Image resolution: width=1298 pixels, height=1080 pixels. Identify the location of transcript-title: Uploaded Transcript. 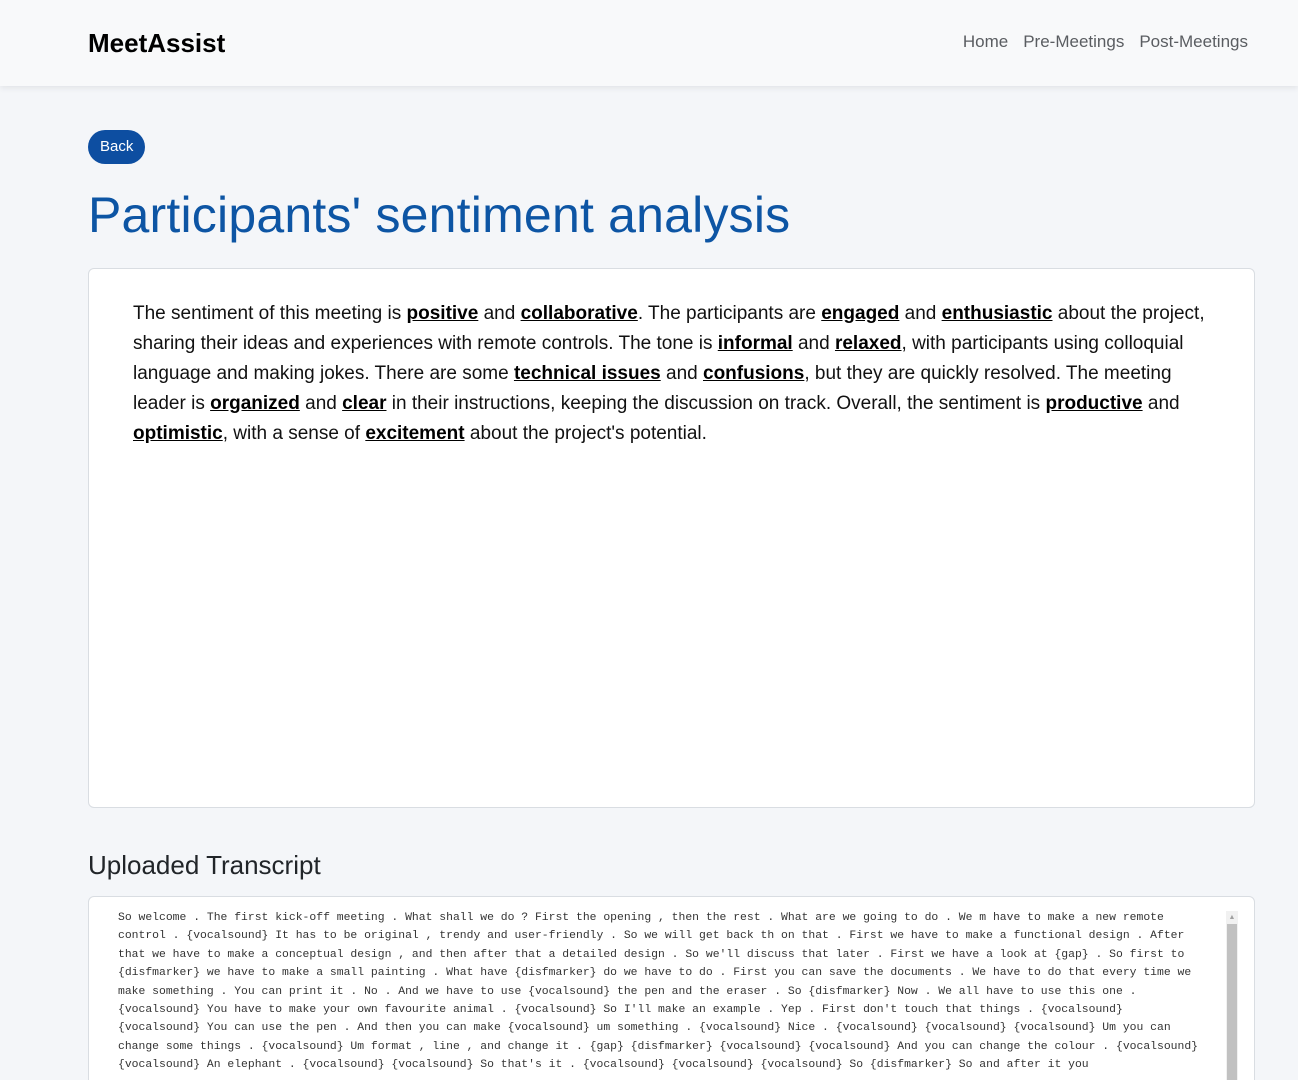
(204, 865).